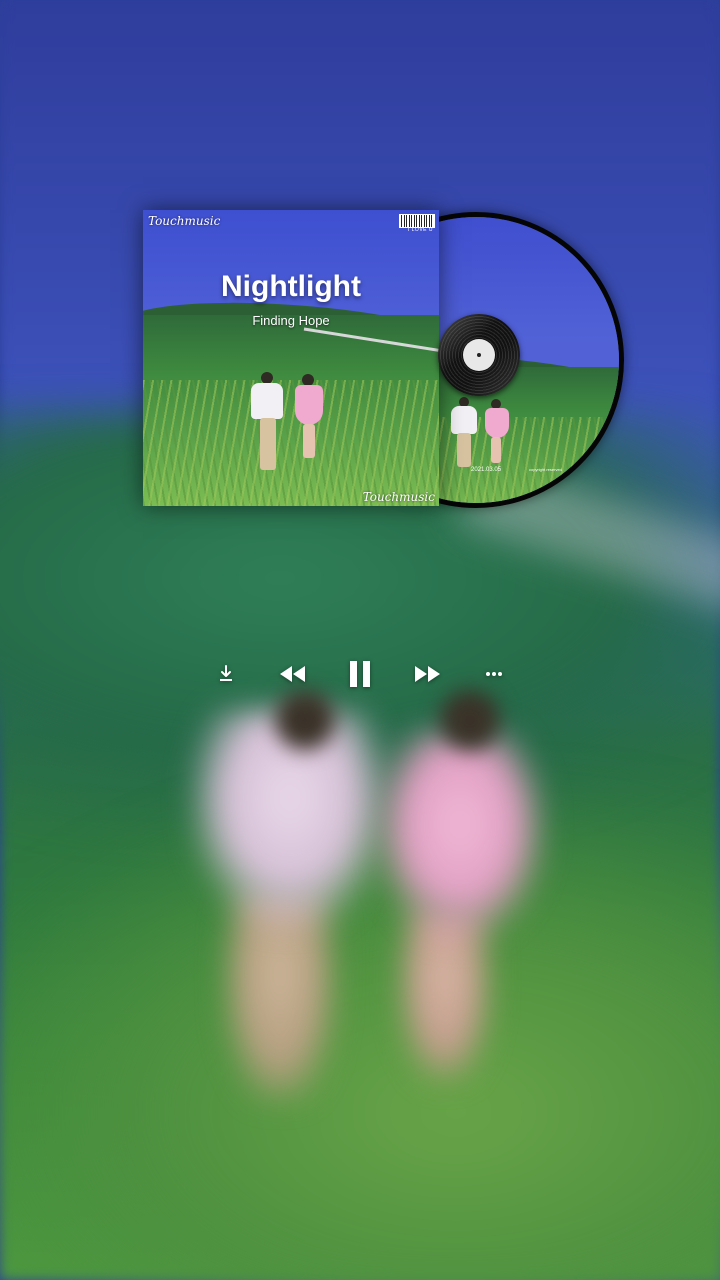 The width and height of the screenshot is (720, 1280). I want to click on more-icon, so click(494, 674).